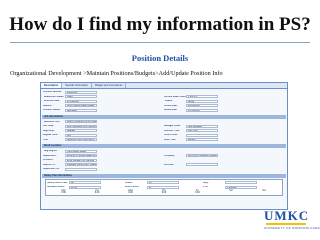 The height and width of the screenshot is (240, 320). What do you see at coordinates (202, 101) in the screenshot?
I see `field-value: Active` at bounding box center [202, 101].